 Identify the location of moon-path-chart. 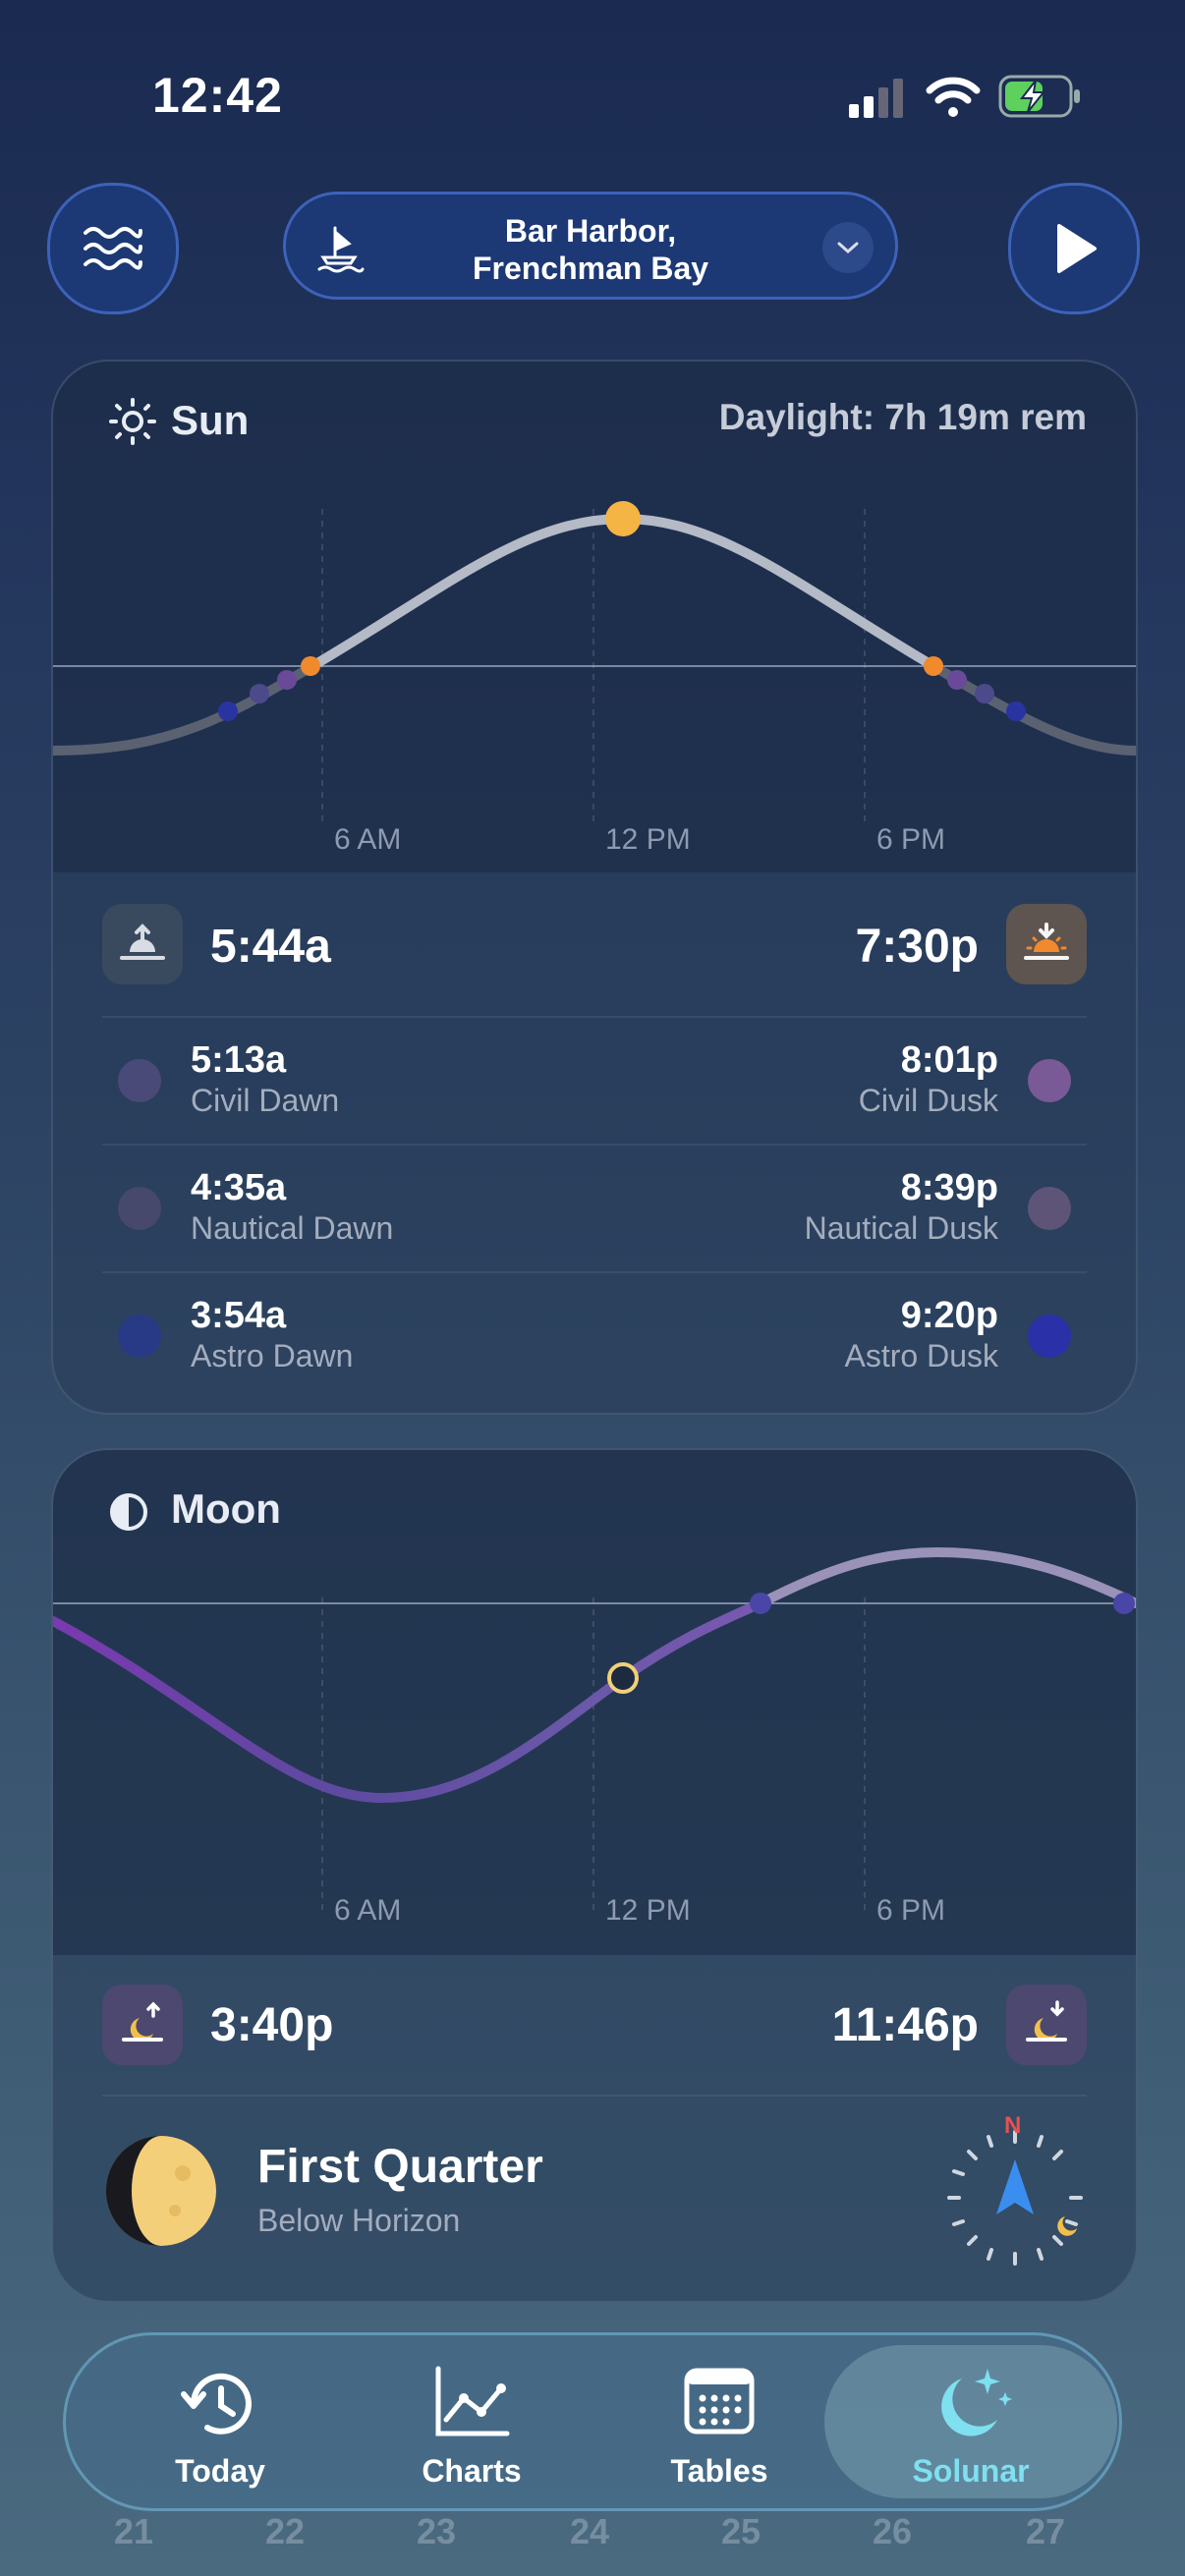
(594, 1729).